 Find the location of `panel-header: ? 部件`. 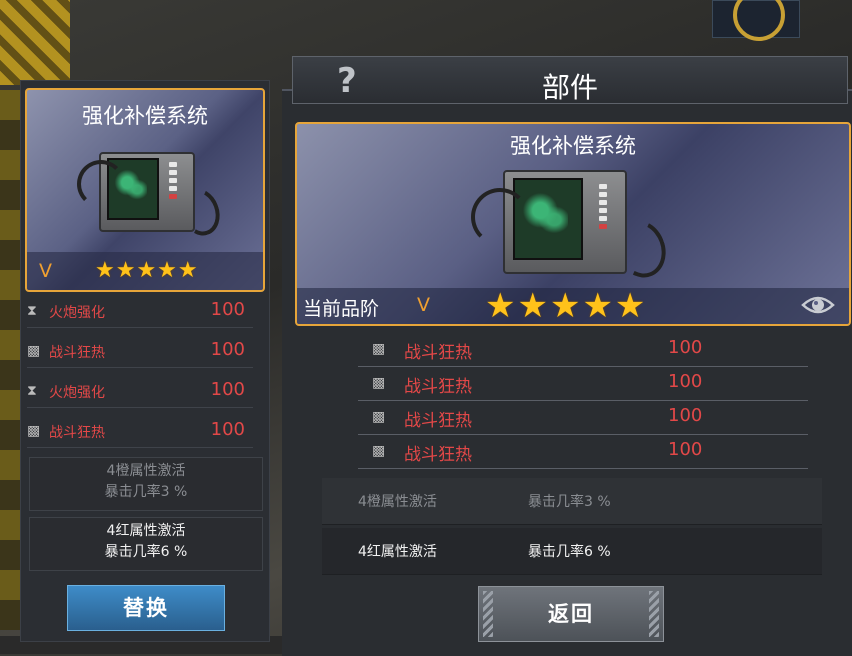

panel-header: ? 部件 is located at coordinates (570, 80).